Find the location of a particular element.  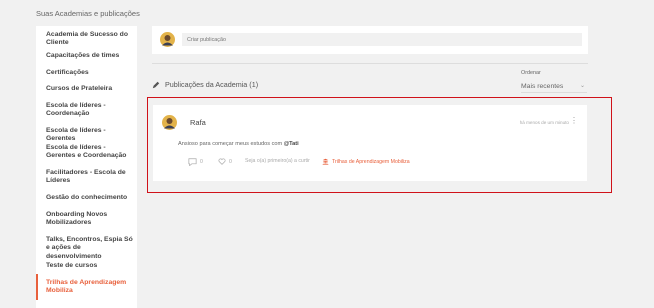

academy-tag-label: Trilhas de Aprendizagem Mobiliza is located at coordinates (371, 161).